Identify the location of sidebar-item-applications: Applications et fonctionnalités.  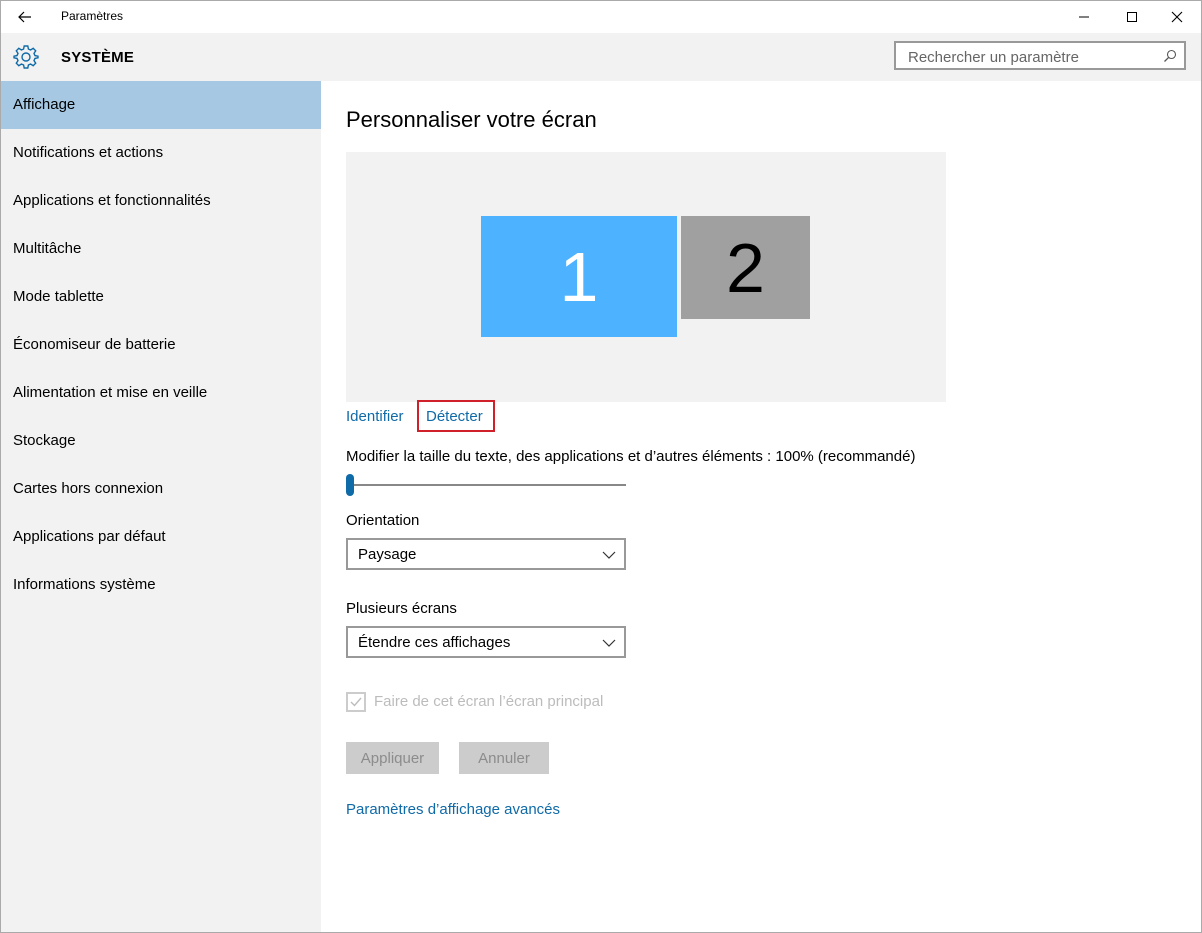
(161, 201).